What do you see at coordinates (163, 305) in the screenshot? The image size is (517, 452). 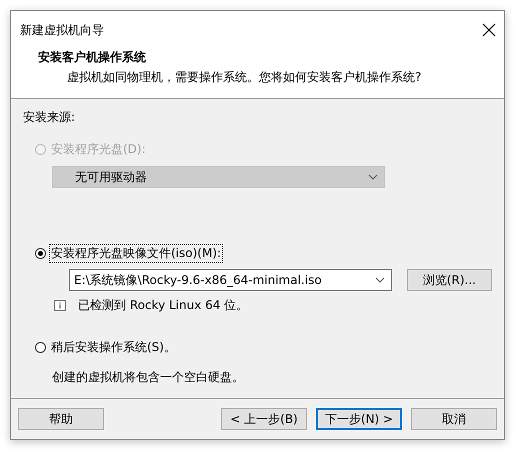 I see `detected-os-text: 已检测到 Rocky Linux 64 位。` at bounding box center [163, 305].